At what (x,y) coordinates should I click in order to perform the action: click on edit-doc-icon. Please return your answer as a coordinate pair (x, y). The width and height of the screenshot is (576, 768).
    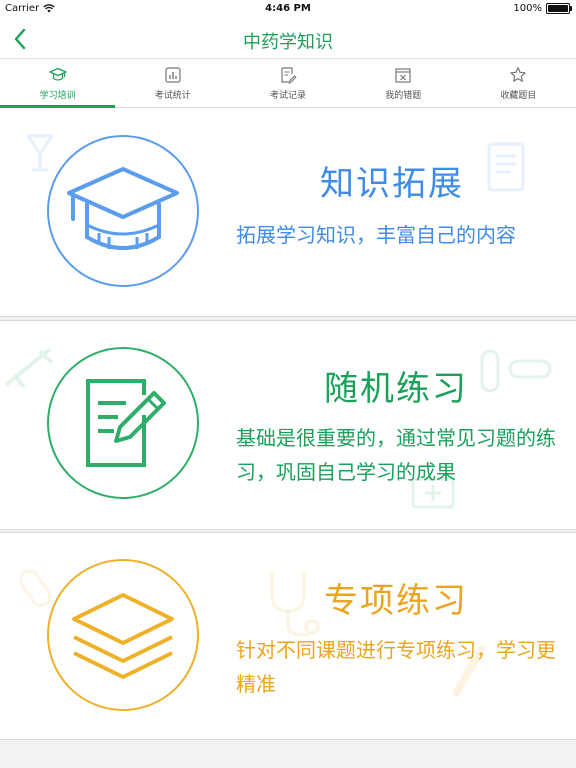
    Looking at the image, I should click on (289, 75).